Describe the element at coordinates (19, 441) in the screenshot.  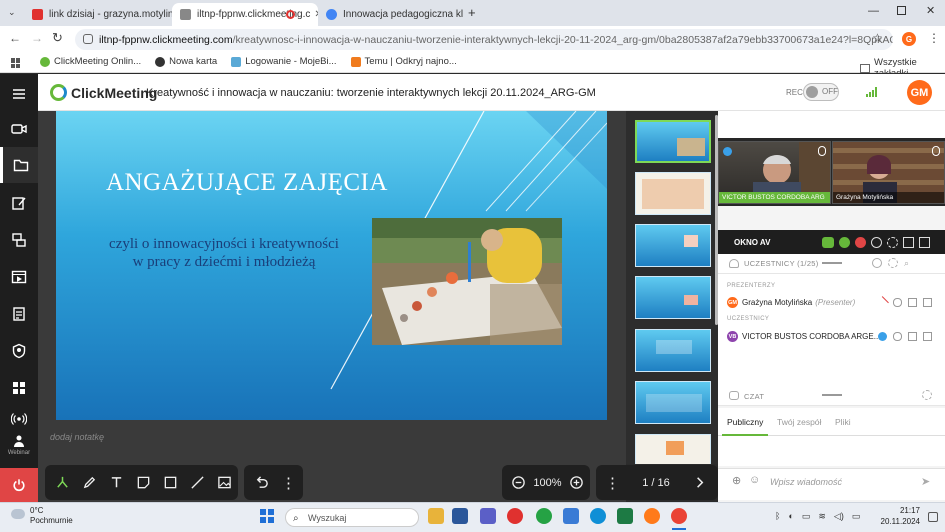
I see `webinar-icon` at that location.